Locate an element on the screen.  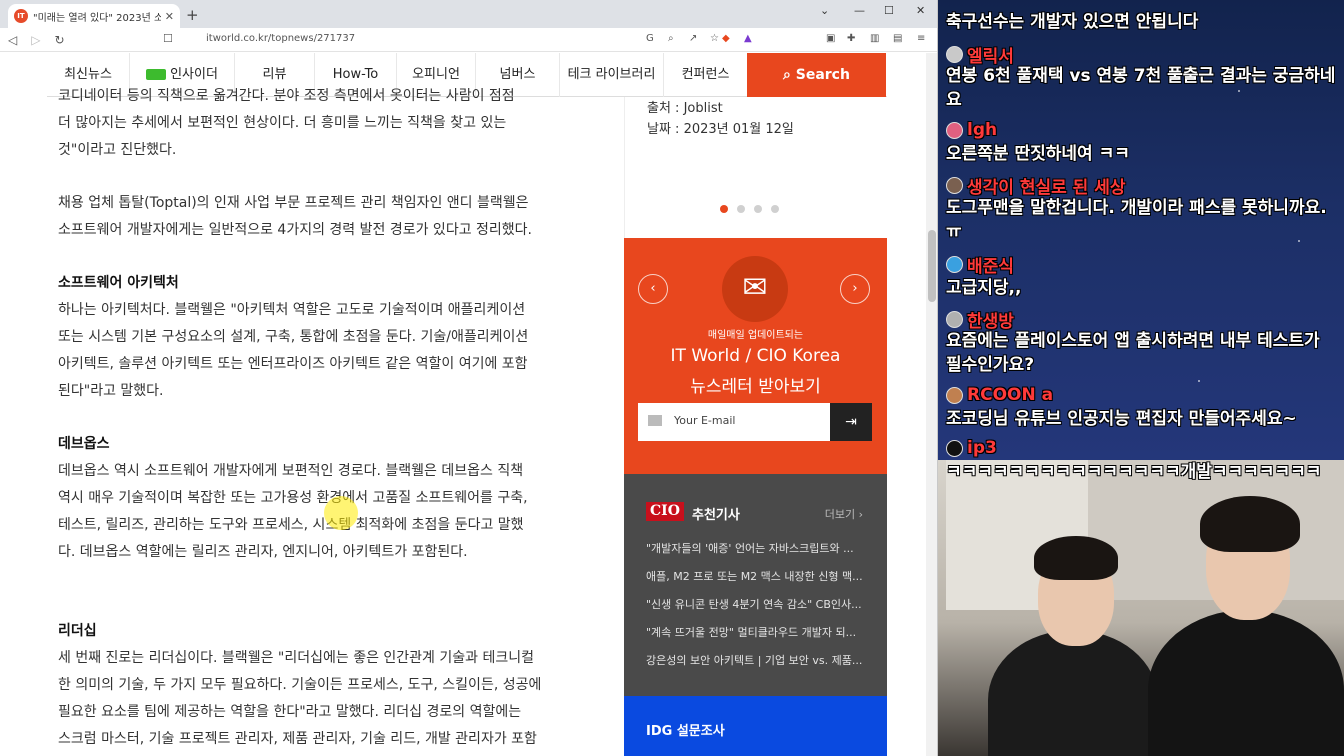
article-line: 다. 데브옵스 역할에는 릴리즈 관리자, 엔지니어, 아키텍트가 포함된다. is located at coordinates (263, 552).